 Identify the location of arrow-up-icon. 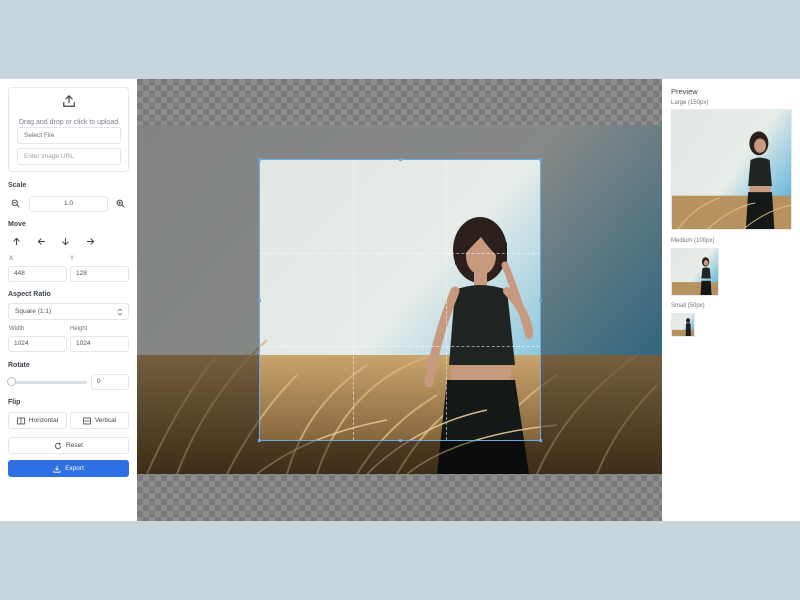
(16, 241).